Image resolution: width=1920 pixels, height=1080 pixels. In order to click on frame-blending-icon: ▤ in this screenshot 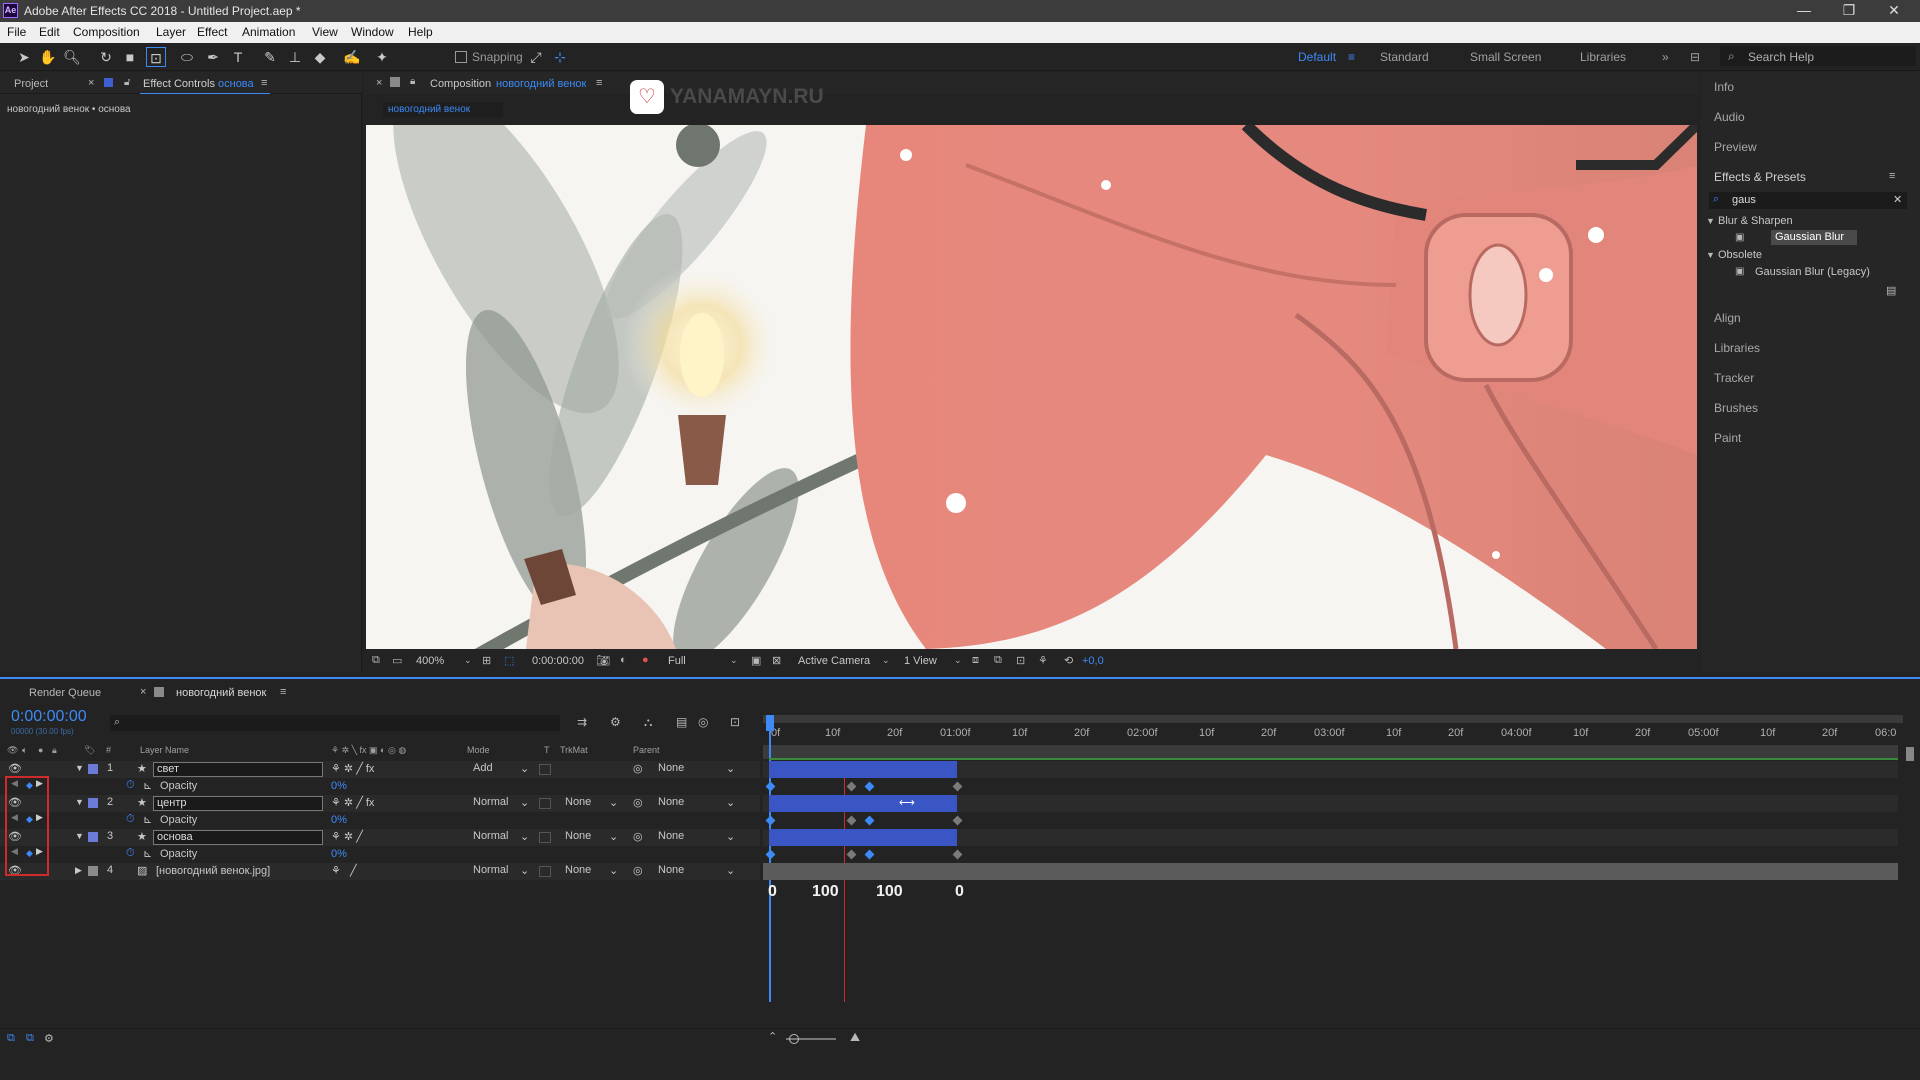, I will do `click(681, 722)`.